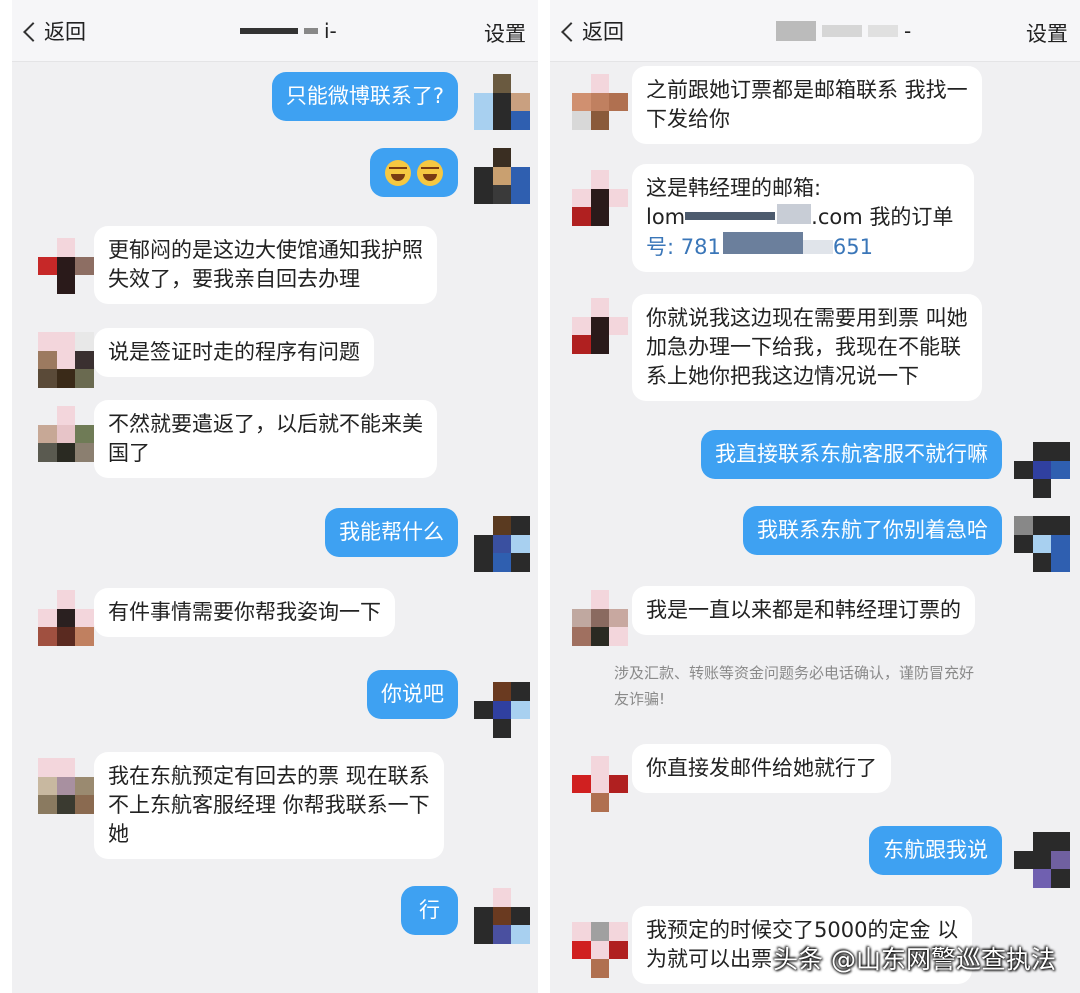  I want to click on contact-name-redacted: i-, so click(288, 31).